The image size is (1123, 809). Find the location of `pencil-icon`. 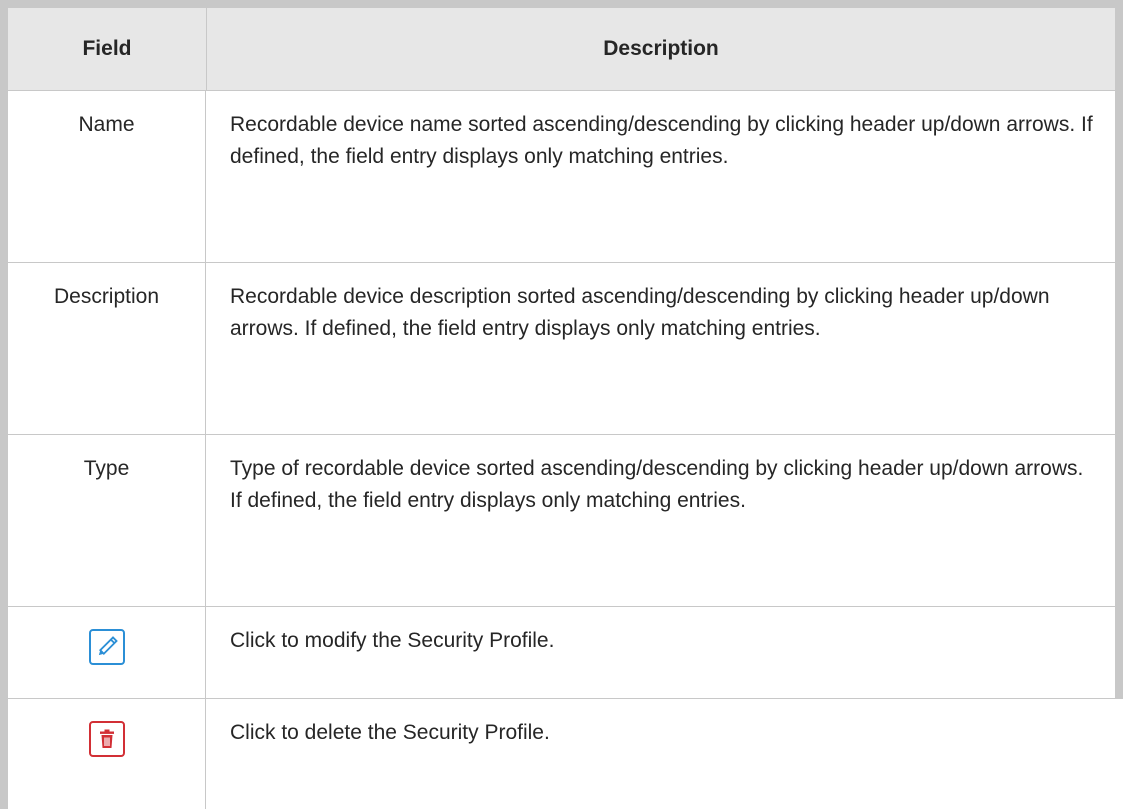

pencil-icon is located at coordinates (106, 647).